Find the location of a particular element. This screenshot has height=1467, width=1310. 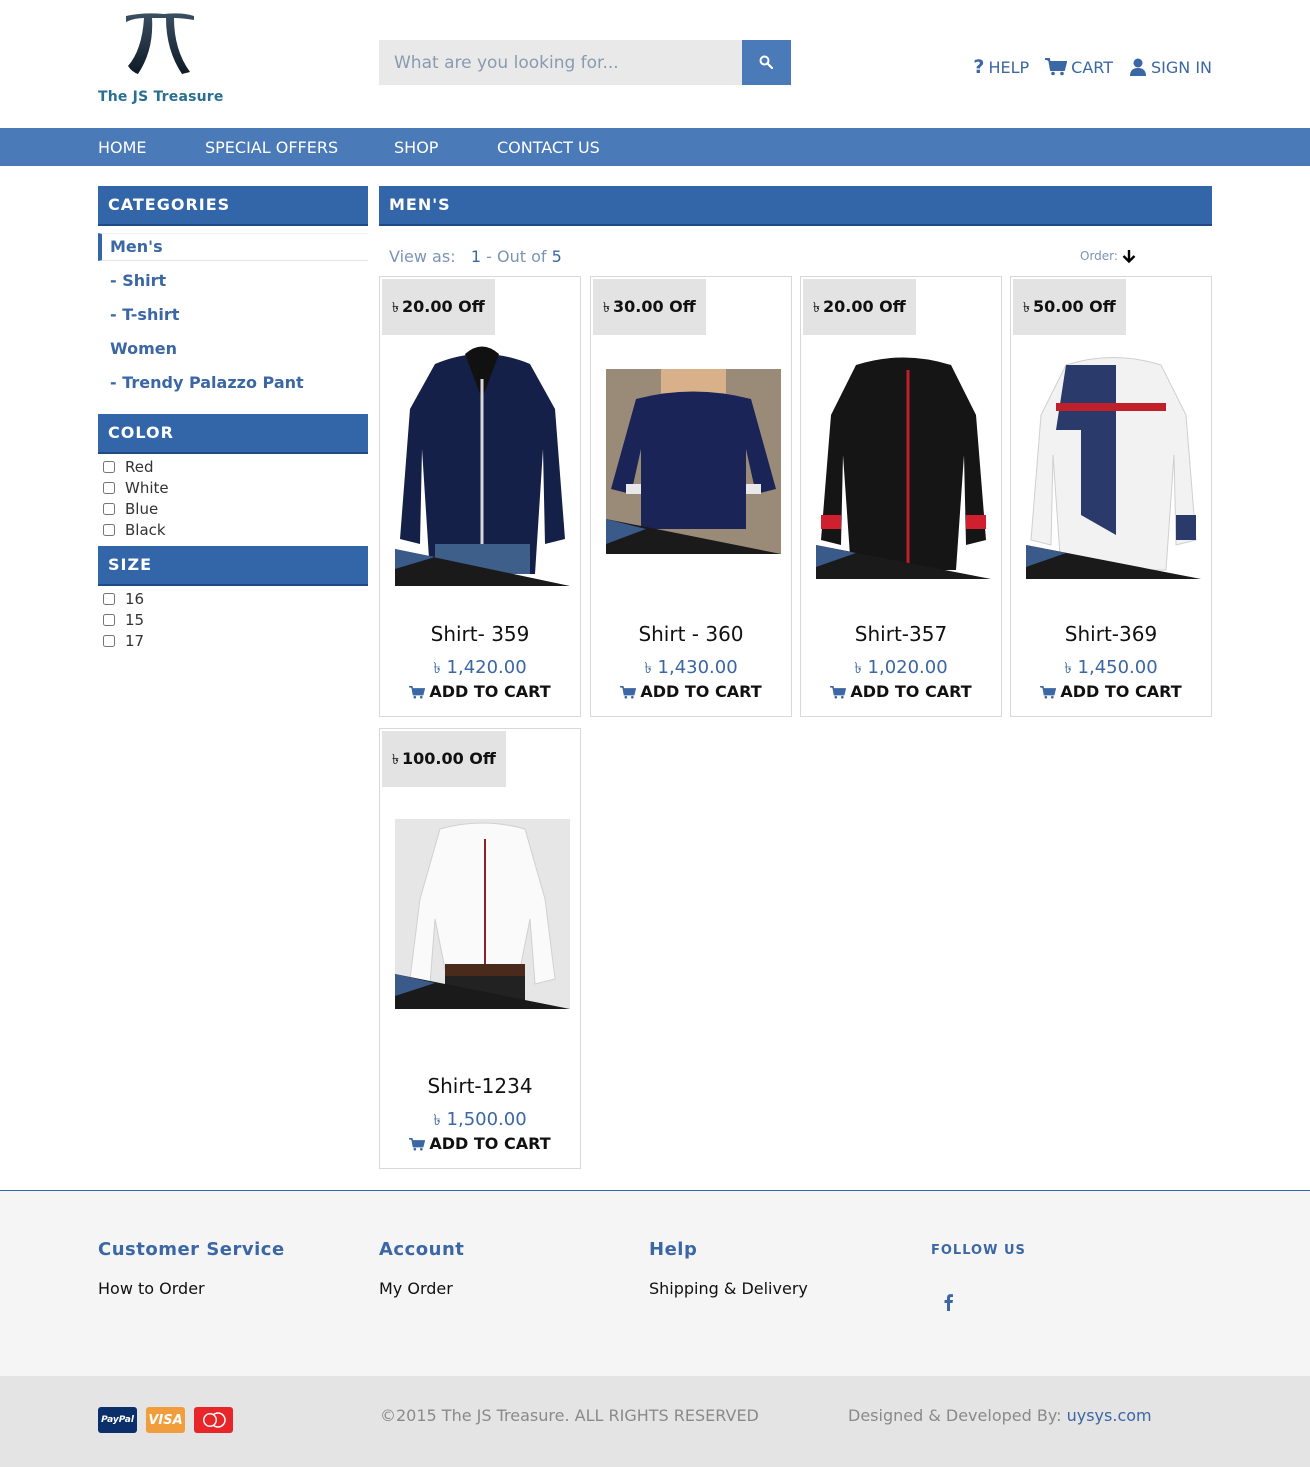

top-links: ? HELP CART SIGN IN is located at coordinates (1092, 67).